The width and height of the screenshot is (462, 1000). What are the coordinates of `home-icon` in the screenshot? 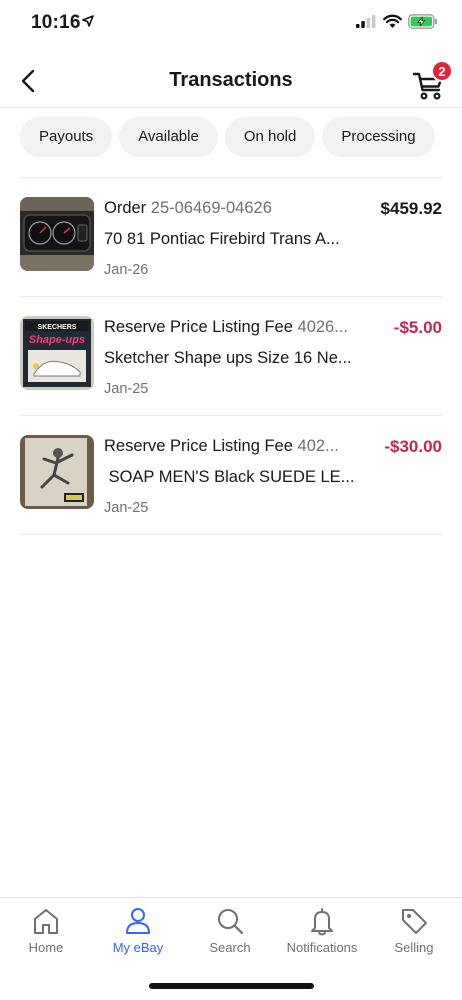 It's located at (46, 921).